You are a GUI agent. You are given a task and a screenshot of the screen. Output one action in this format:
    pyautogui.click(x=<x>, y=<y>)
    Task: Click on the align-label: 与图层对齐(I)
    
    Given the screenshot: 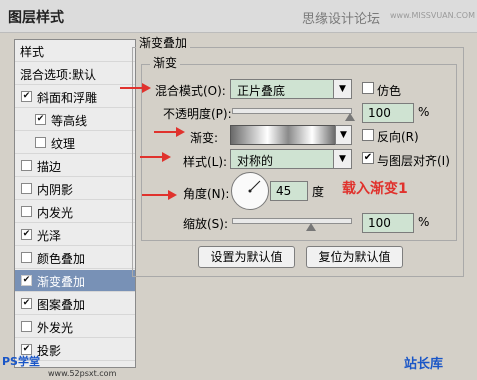 What is the action you would take?
    pyautogui.click(x=413, y=161)
    